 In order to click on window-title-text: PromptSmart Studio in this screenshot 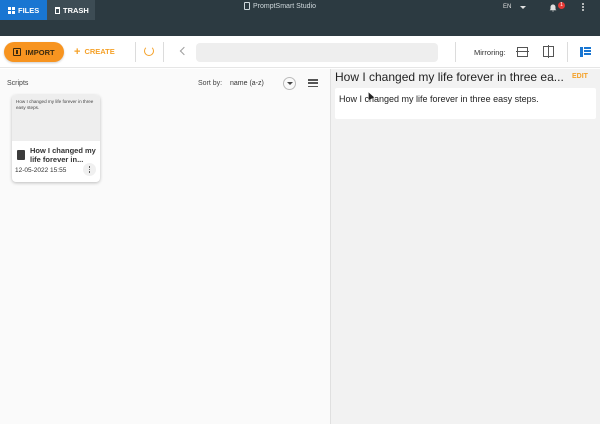, I will do `click(285, 6)`.